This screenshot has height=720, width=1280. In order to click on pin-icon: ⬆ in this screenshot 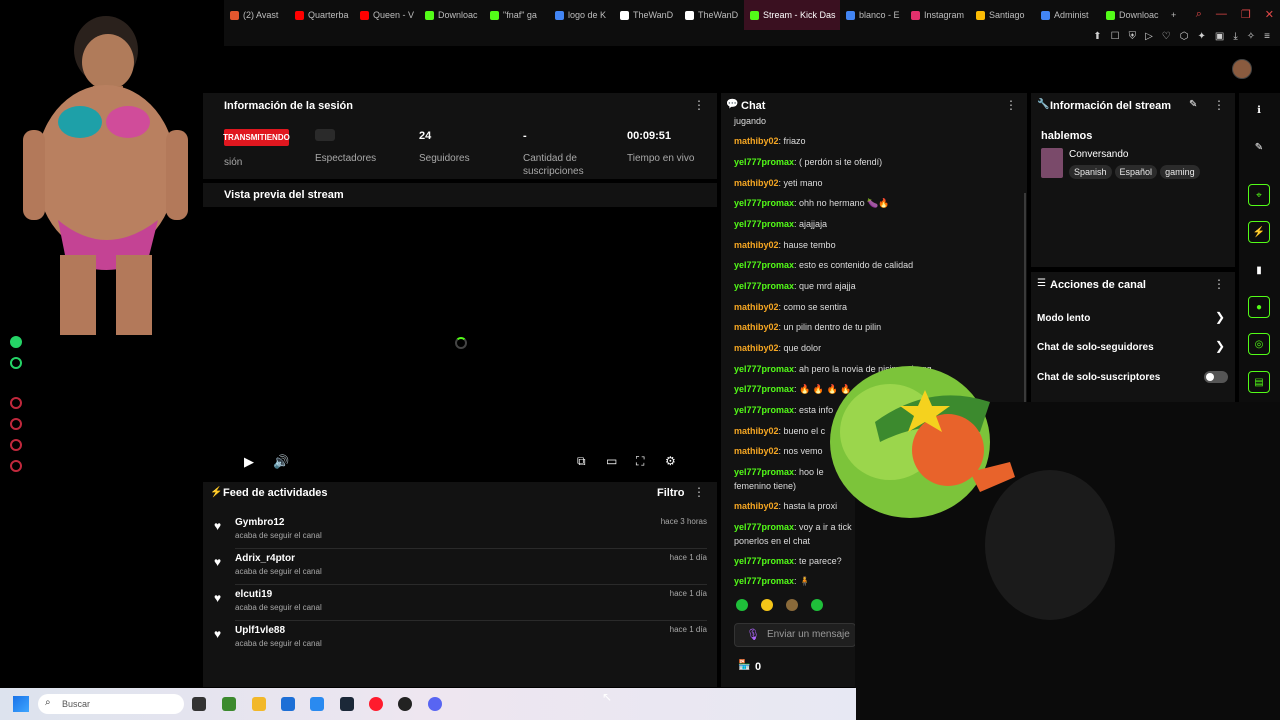, I will do `click(1097, 36)`.